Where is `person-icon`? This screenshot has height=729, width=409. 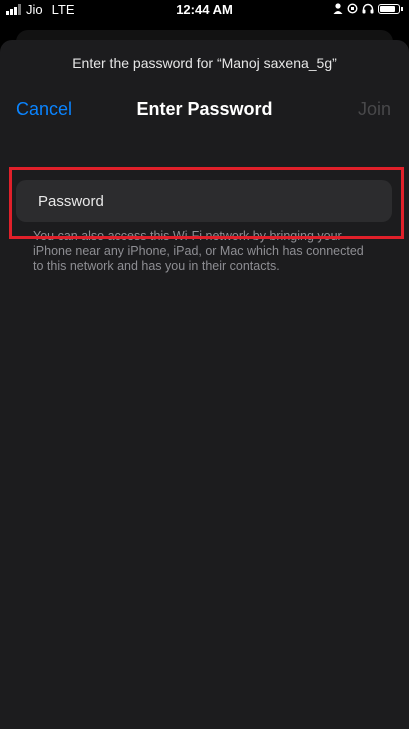 person-icon is located at coordinates (338, 8).